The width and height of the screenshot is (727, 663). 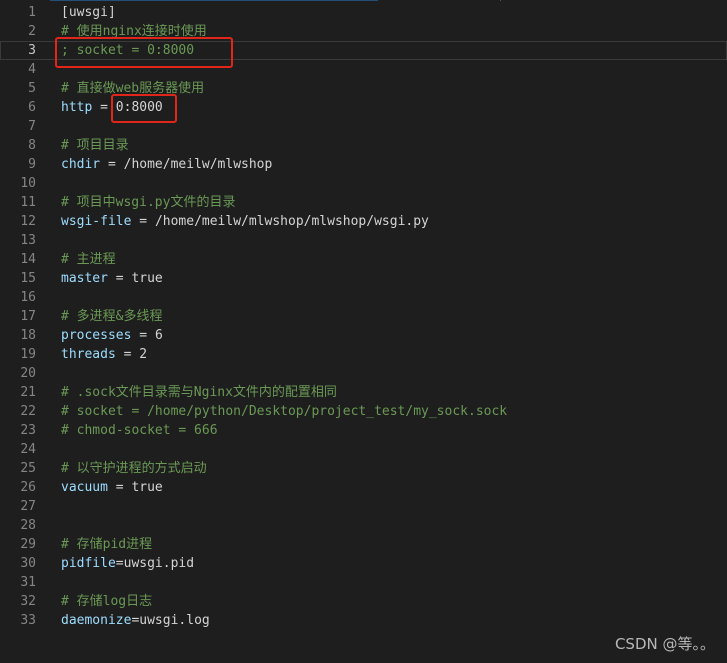 I want to click on line-code: # 多进程&多线程, so click(x=111, y=316).